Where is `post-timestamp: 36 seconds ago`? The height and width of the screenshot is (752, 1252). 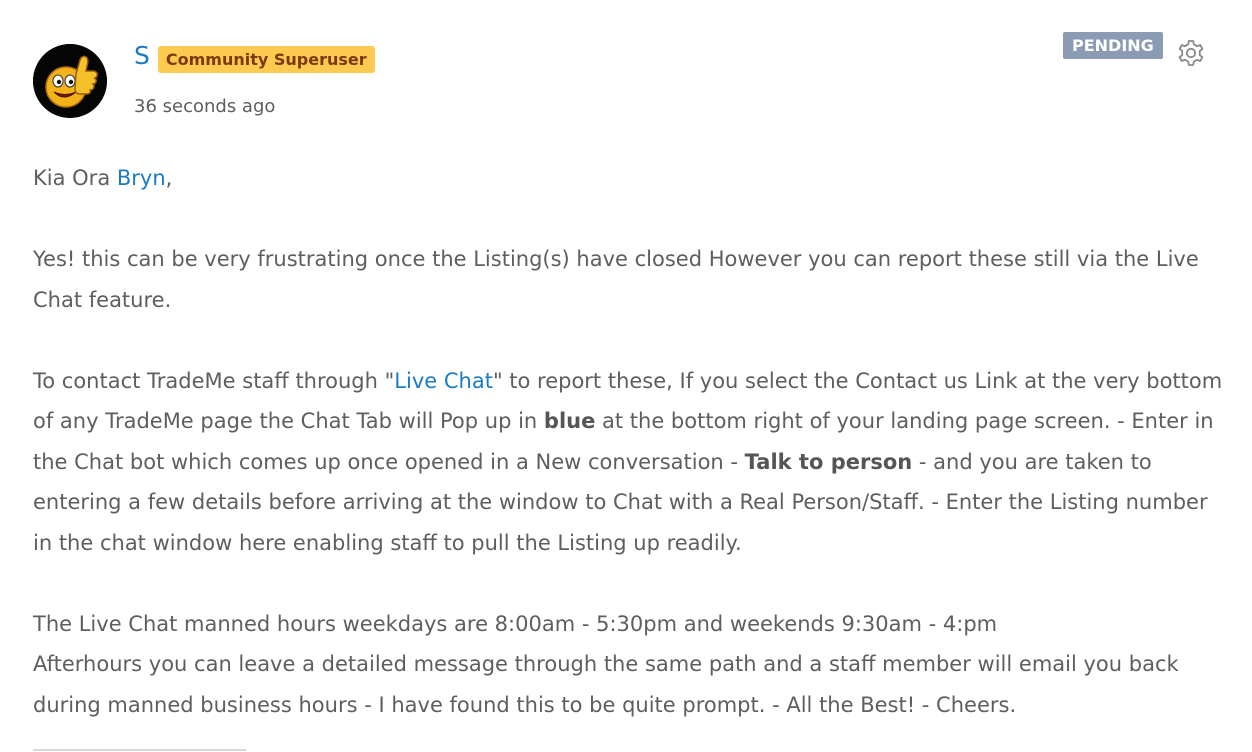 post-timestamp: 36 seconds ago is located at coordinates (205, 106).